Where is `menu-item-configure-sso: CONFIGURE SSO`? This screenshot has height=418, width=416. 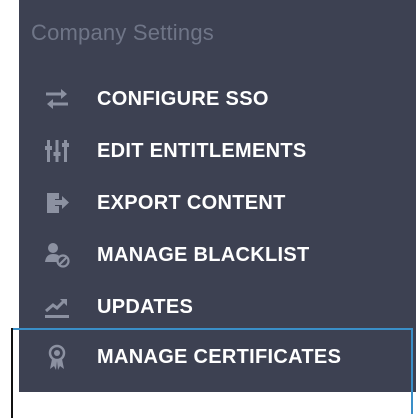 menu-item-configure-sso: CONFIGURE SSO is located at coordinates (217, 99).